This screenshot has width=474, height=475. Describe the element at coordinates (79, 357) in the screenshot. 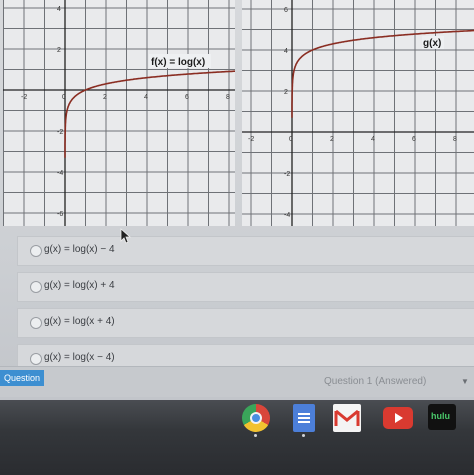

I see `option-4-label: g(x) = log(x − 4)` at that location.